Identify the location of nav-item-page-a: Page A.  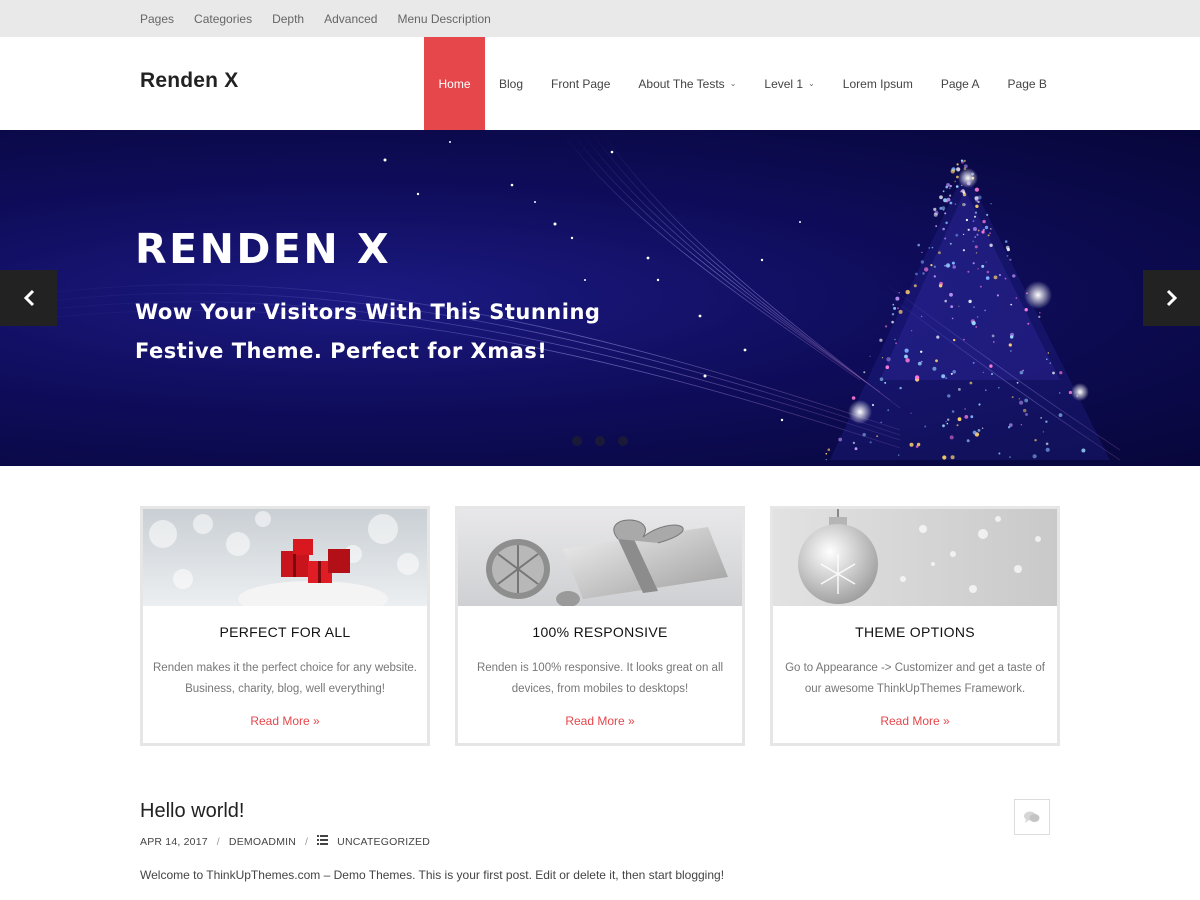
(960, 83).